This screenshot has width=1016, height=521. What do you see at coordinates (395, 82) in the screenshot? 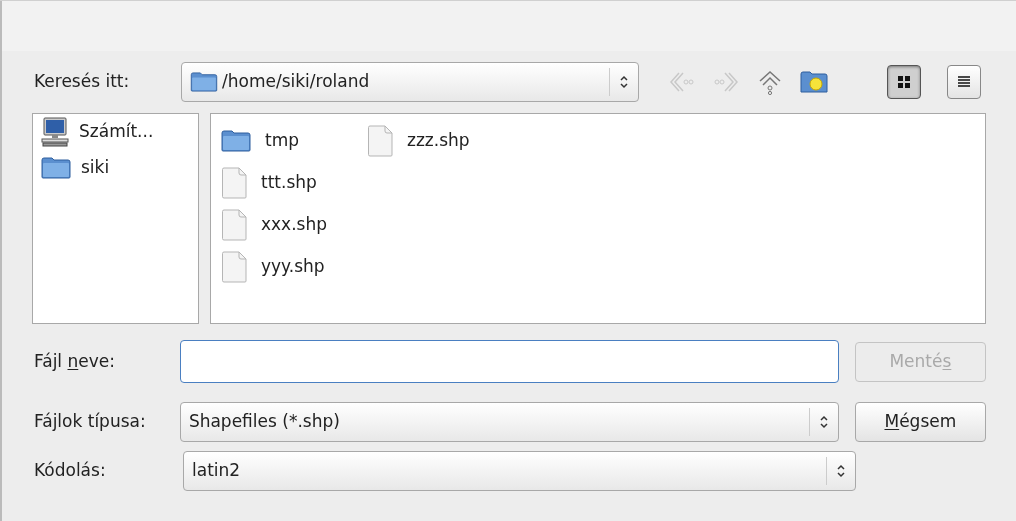
I see `combo-value: /home/siki/roland` at bounding box center [395, 82].